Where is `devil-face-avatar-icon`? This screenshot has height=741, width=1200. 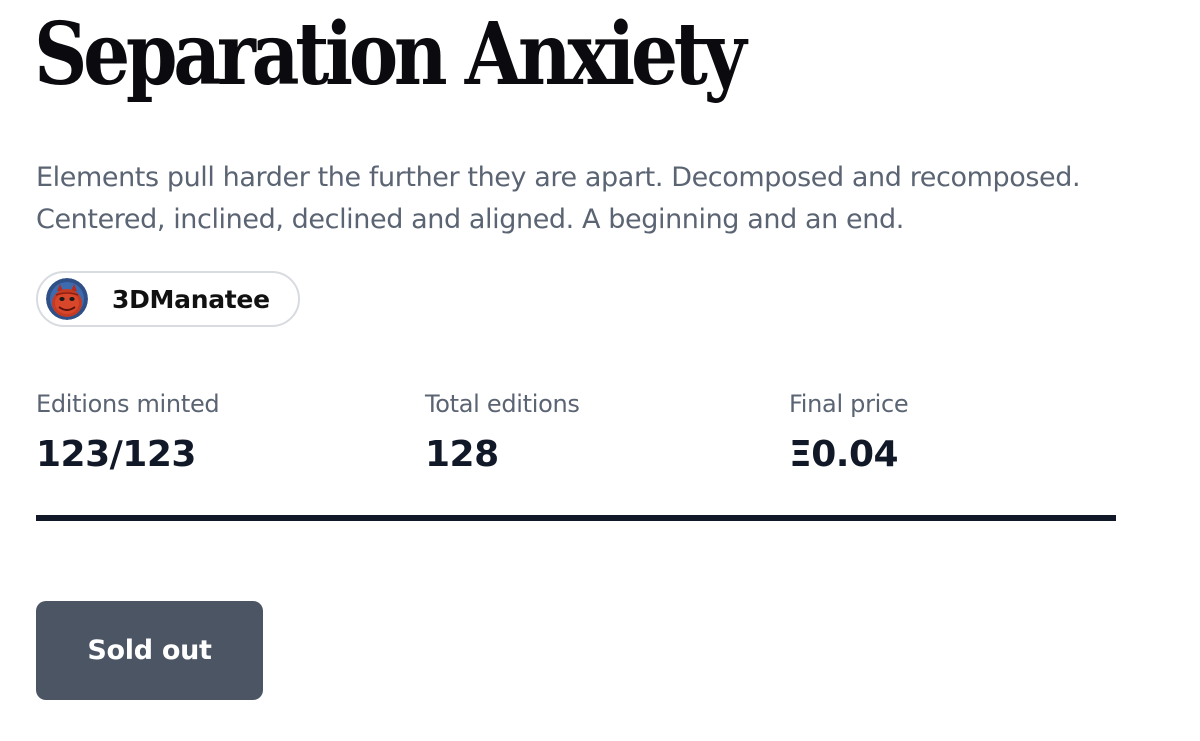 devil-face-avatar-icon is located at coordinates (67, 299).